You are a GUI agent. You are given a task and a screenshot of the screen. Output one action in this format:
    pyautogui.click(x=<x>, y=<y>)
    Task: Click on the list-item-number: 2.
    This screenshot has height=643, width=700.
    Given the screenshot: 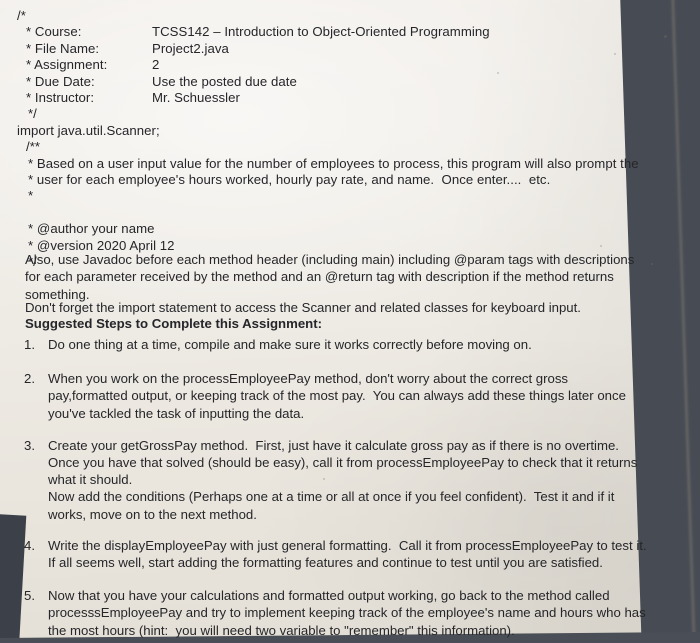 What is the action you would take?
    pyautogui.click(x=29, y=379)
    